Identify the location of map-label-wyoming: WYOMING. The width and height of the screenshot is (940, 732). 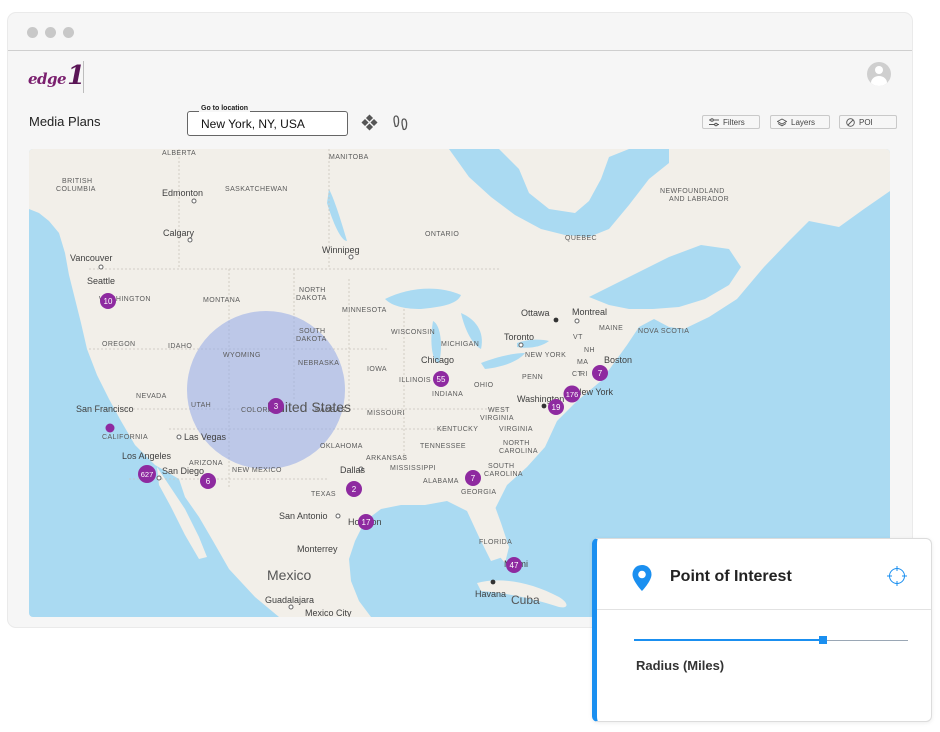
(242, 355).